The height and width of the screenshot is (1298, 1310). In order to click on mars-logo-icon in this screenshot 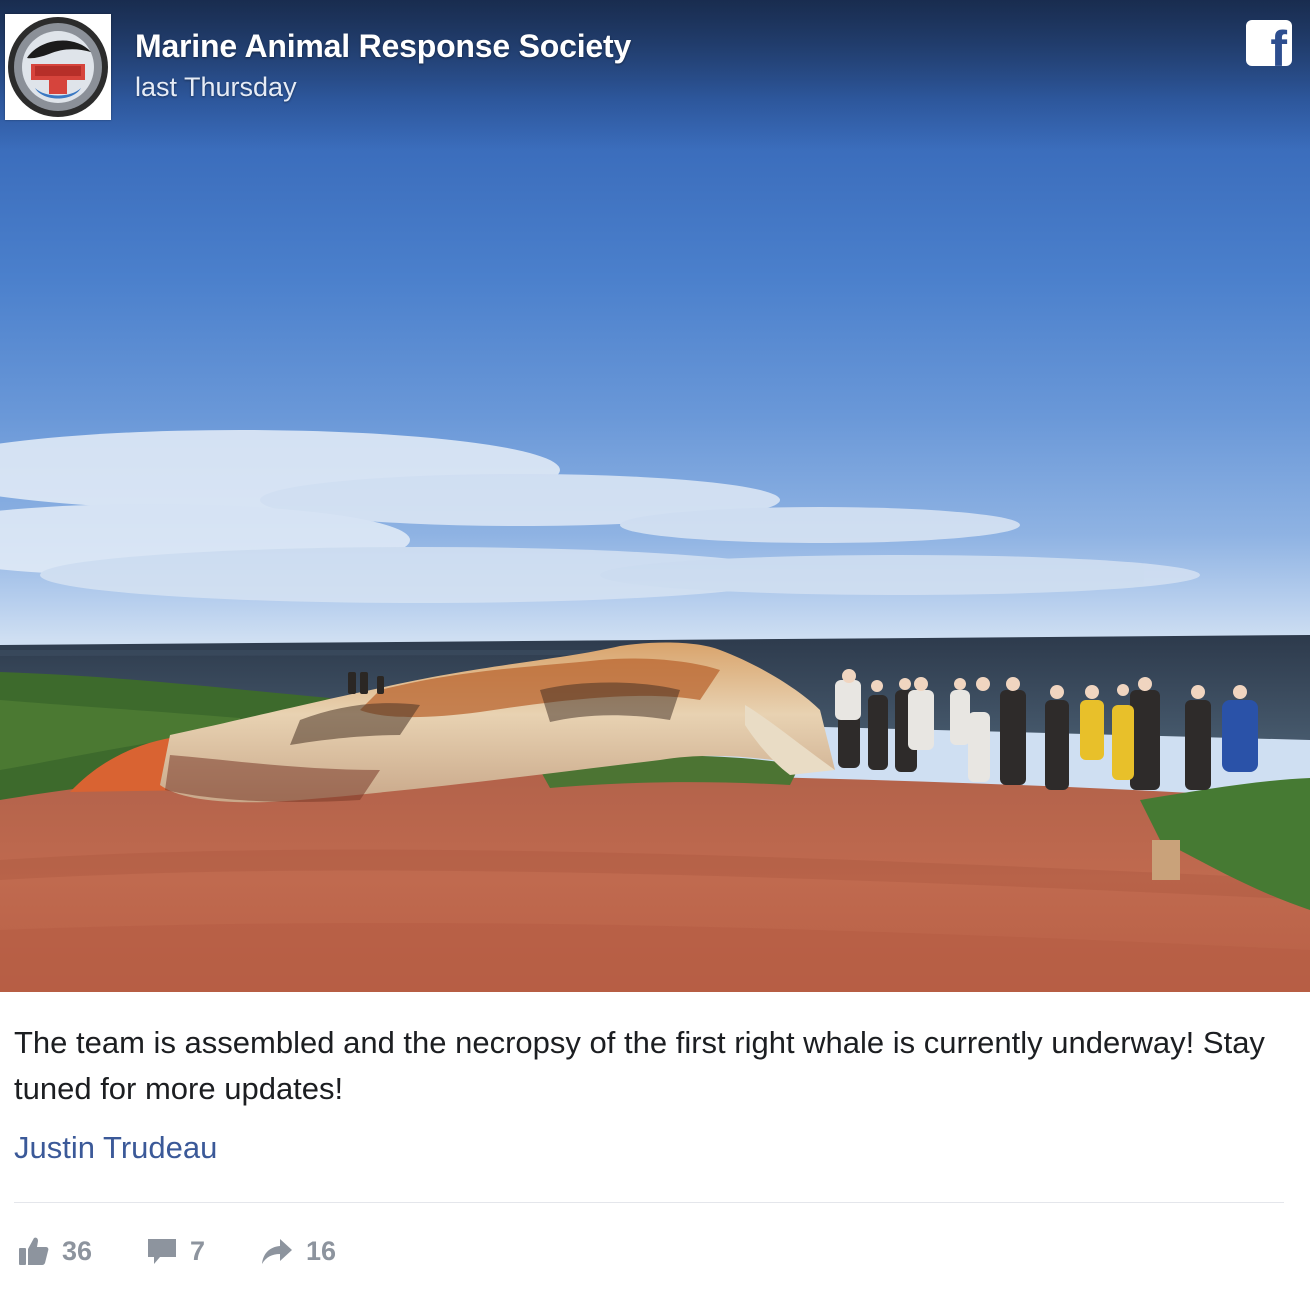, I will do `click(58, 67)`.